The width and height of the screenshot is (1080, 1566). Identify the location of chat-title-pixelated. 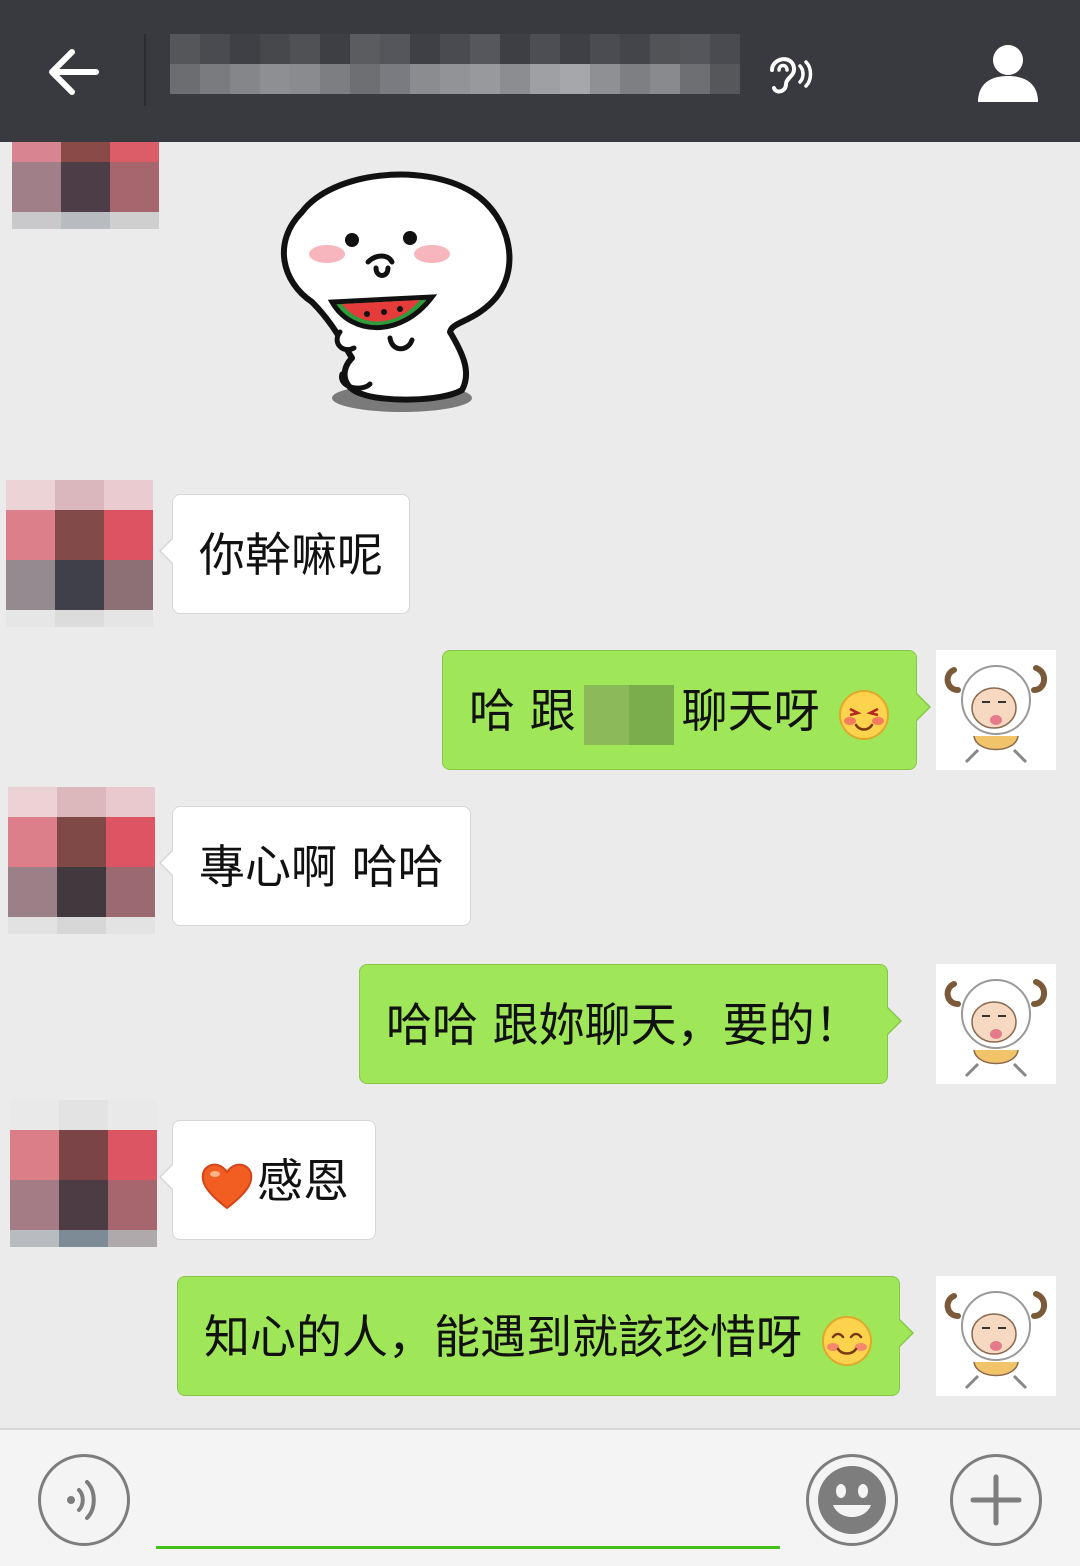
(455, 64).